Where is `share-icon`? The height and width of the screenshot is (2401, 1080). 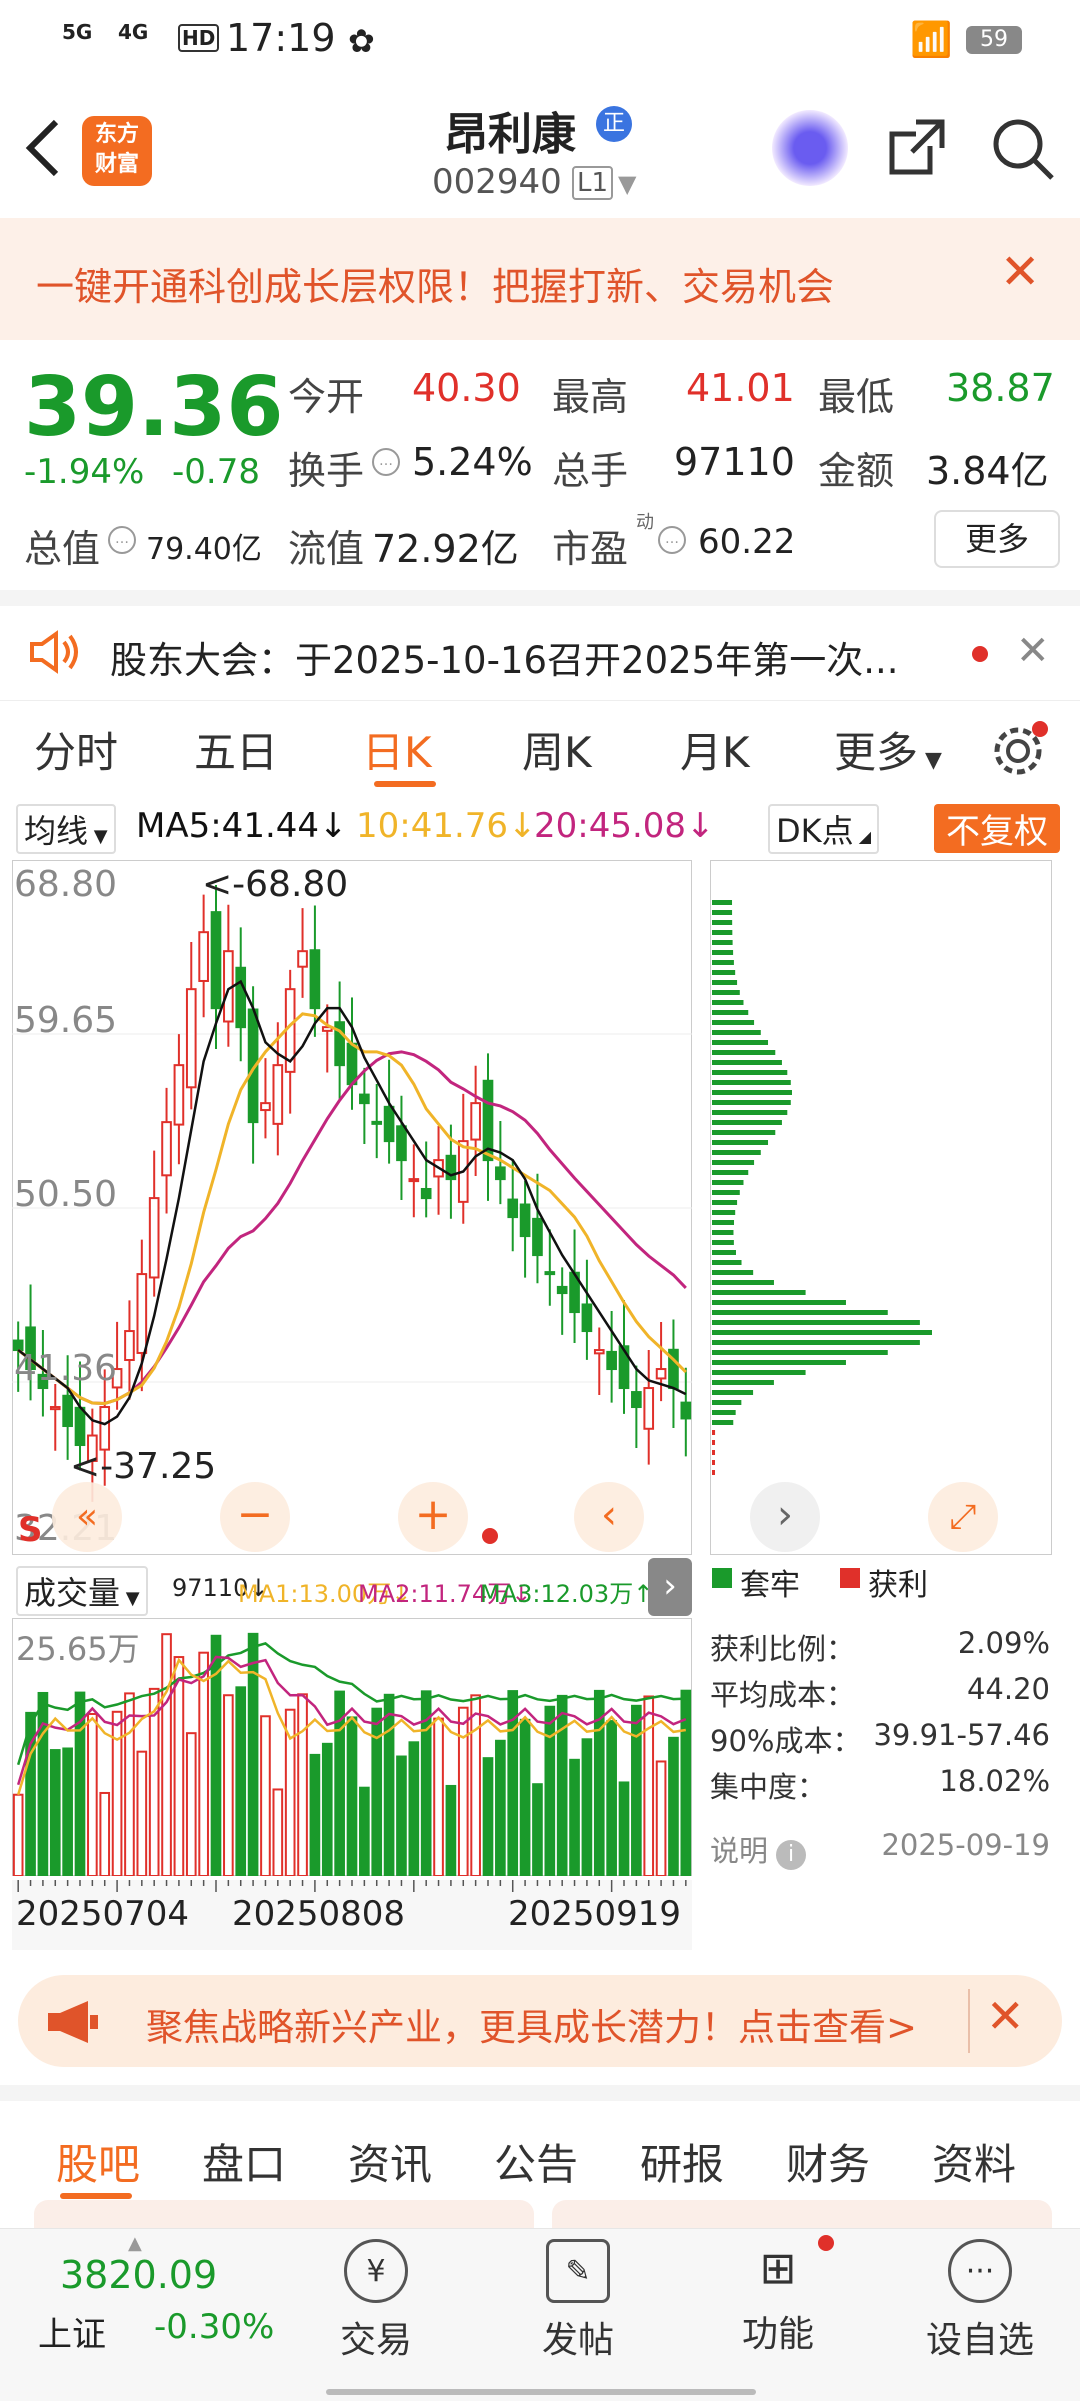
share-icon is located at coordinates (917, 147).